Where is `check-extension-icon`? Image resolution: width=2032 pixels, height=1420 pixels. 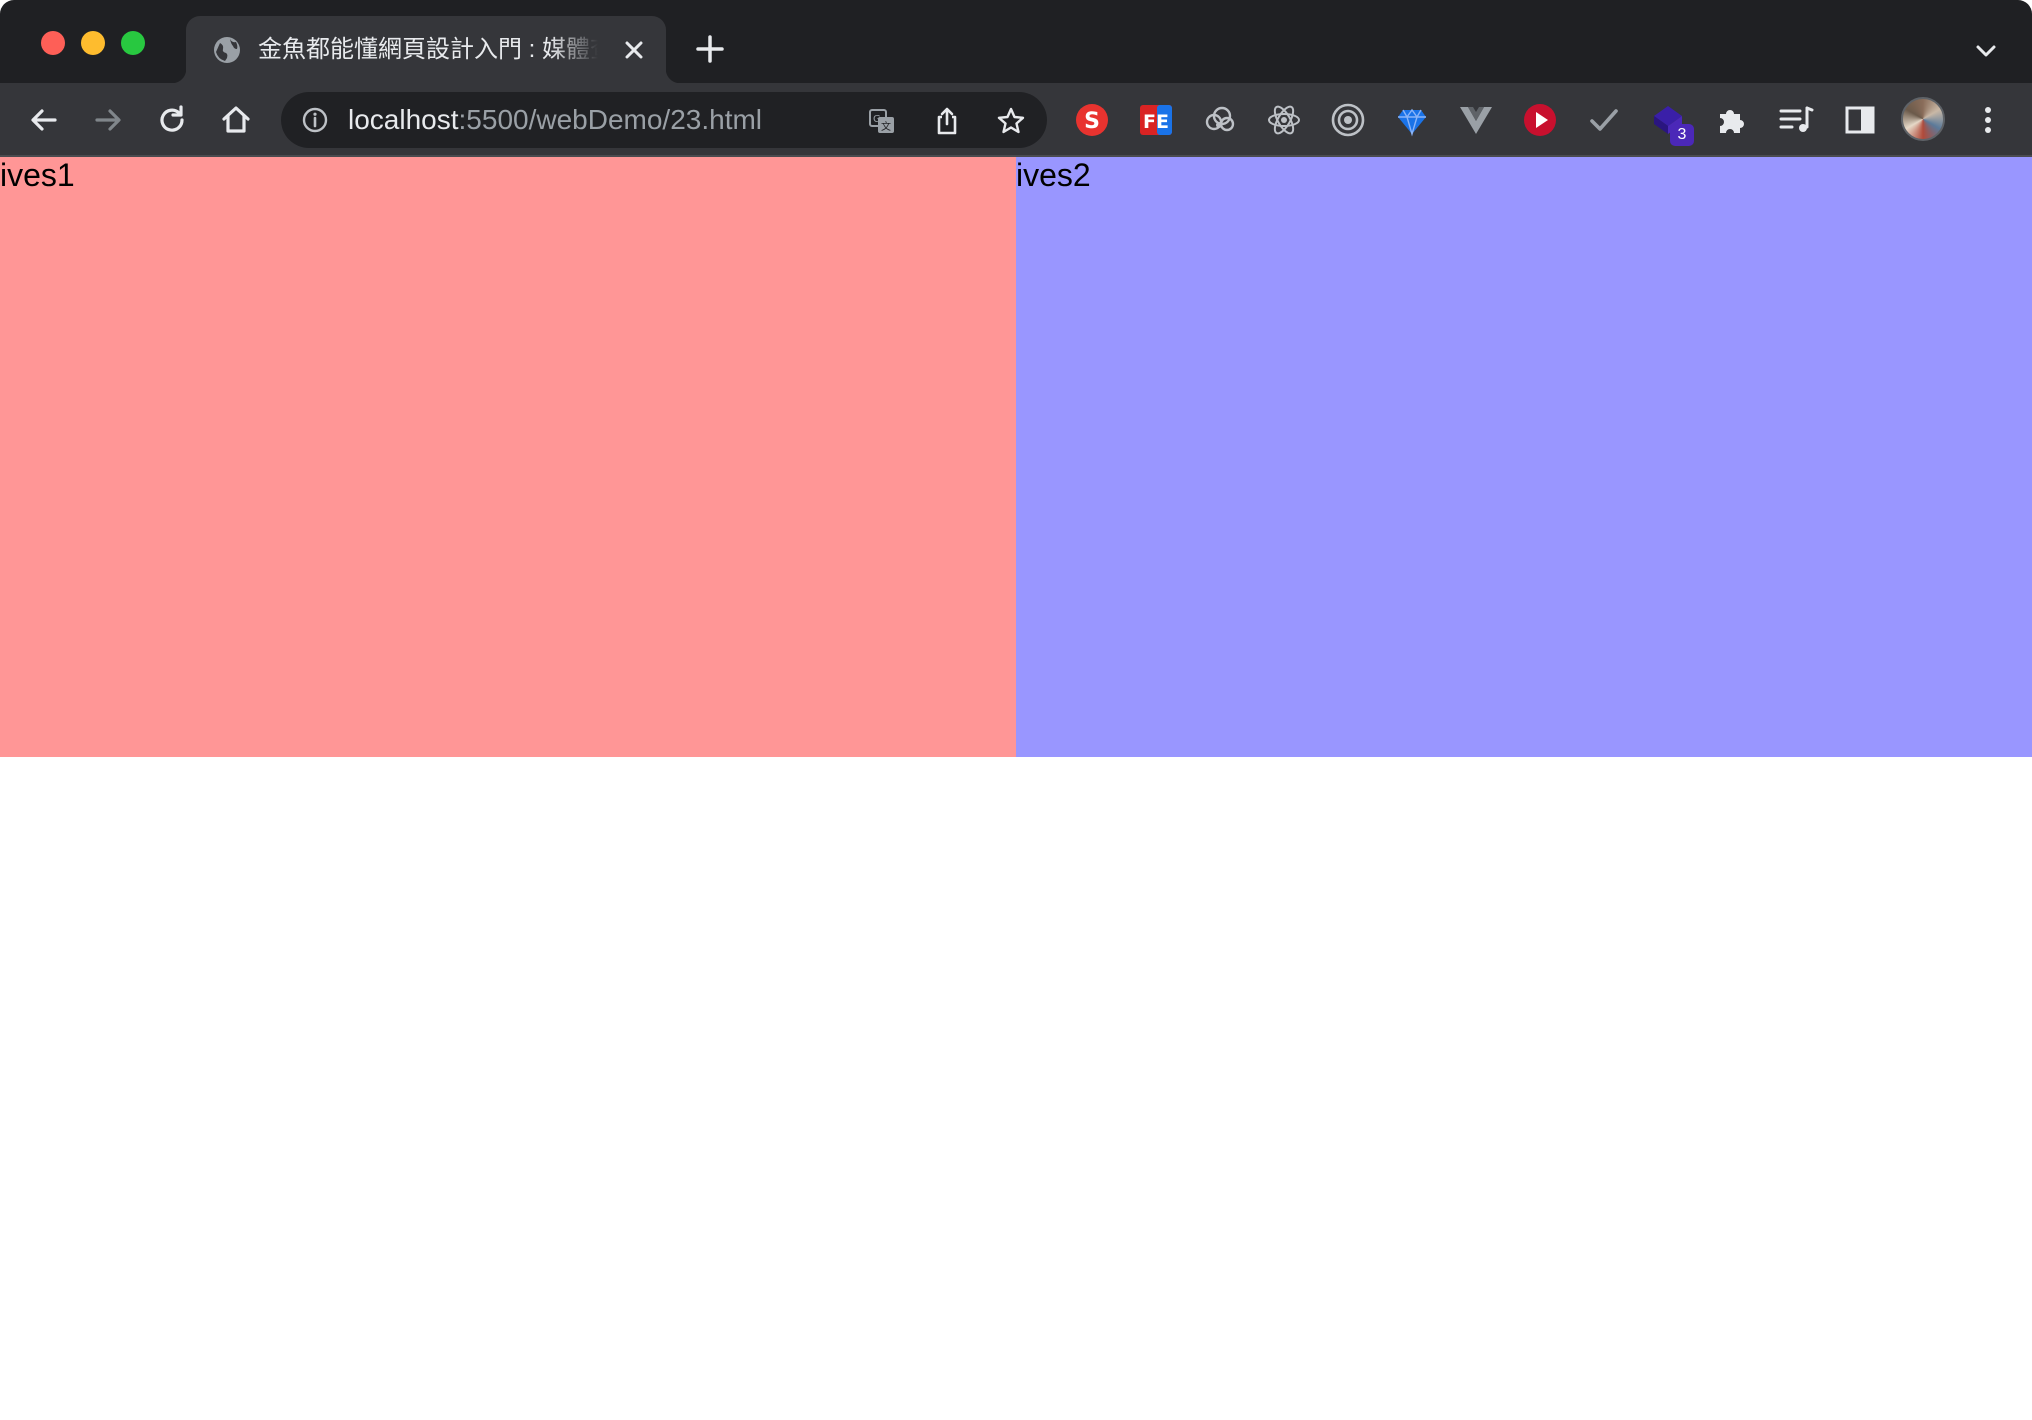
check-extension-icon is located at coordinates (1604, 120).